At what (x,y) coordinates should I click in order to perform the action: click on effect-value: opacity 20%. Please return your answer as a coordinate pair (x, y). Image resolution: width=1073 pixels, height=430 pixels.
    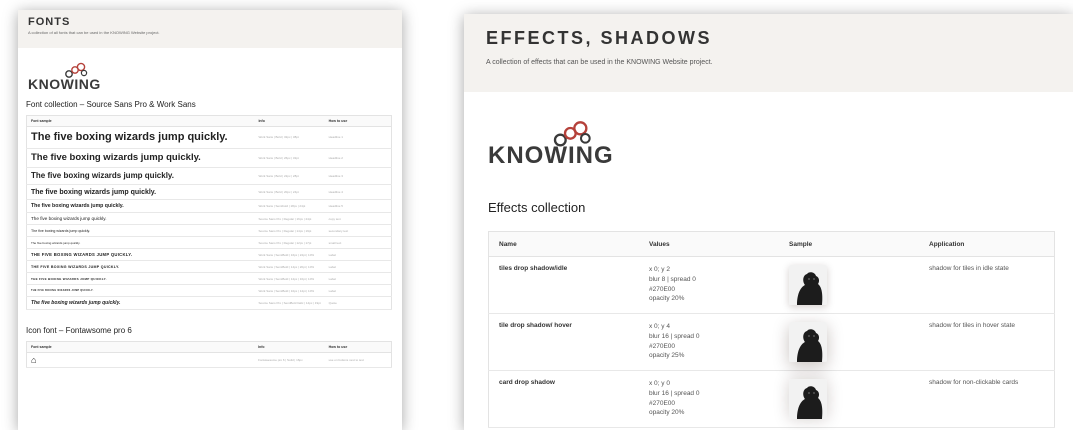
    Looking at the image, I should click on (667, 413).